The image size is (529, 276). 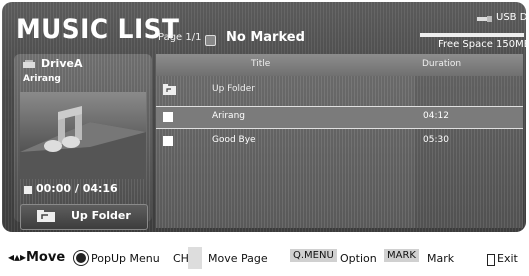 I want to click on album-art, so click(x=83, y=135).